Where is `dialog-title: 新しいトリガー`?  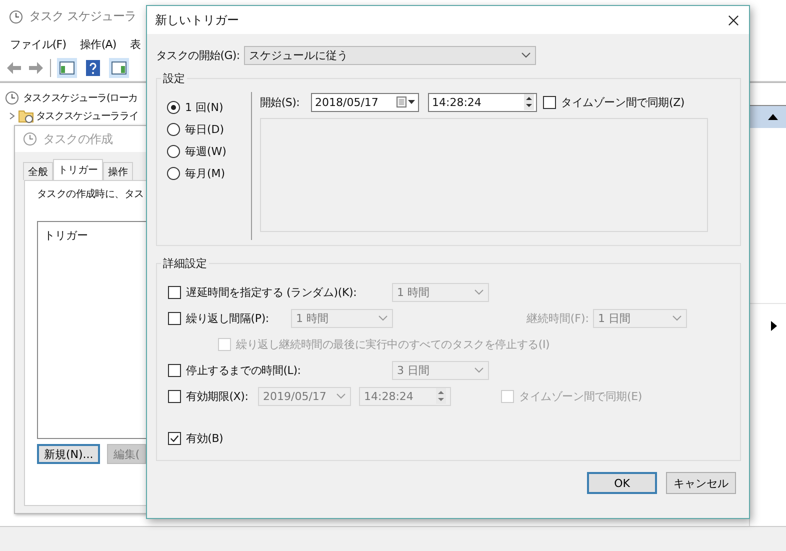 dialog-title: 新しいトリガー is located at coordinates (197, 20).